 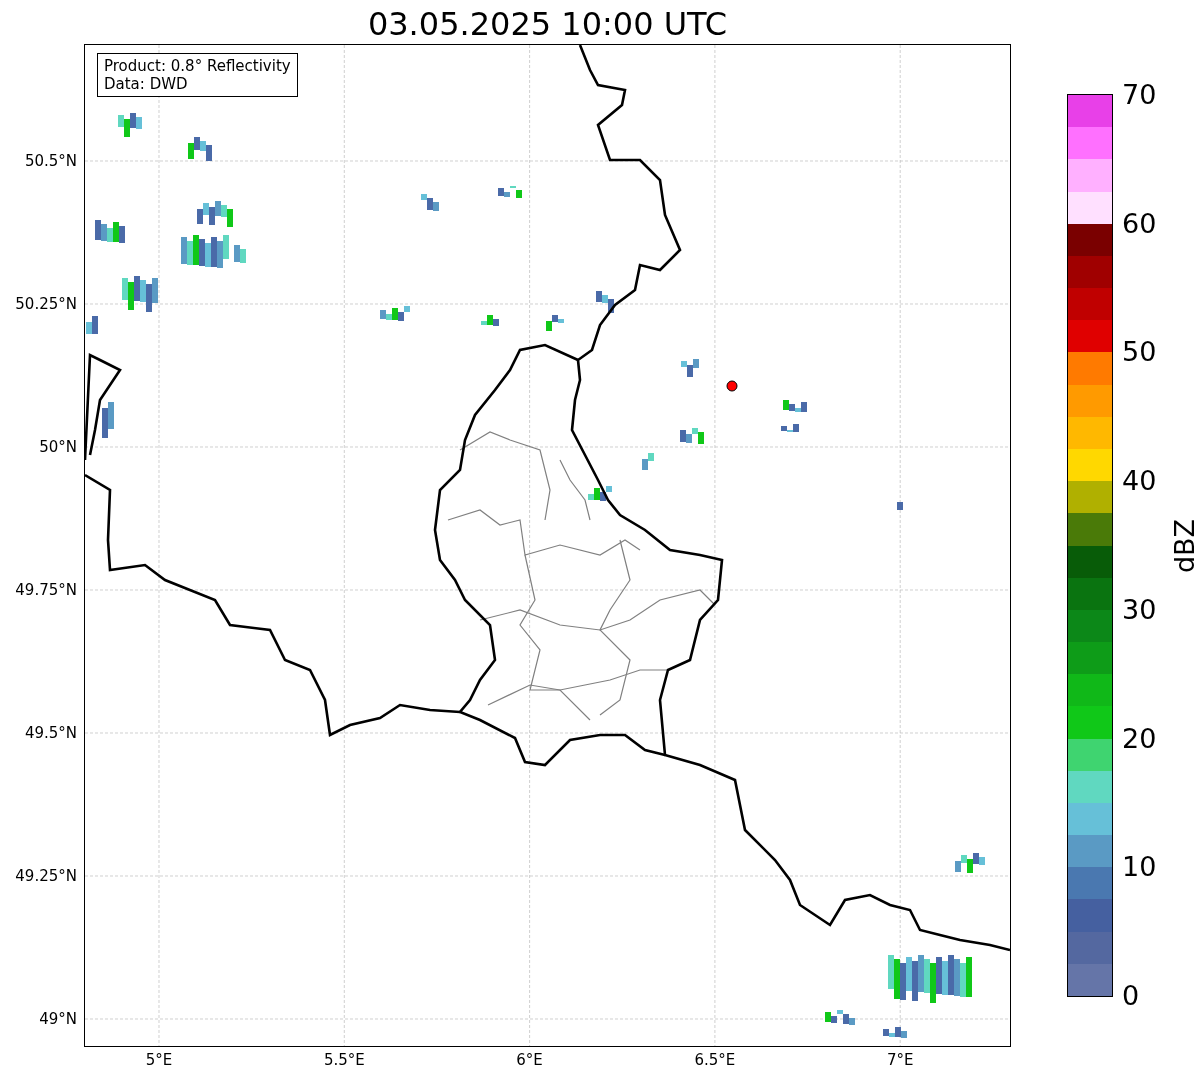 I want to click on scale-label: 30, so click(x=1139, y=609).